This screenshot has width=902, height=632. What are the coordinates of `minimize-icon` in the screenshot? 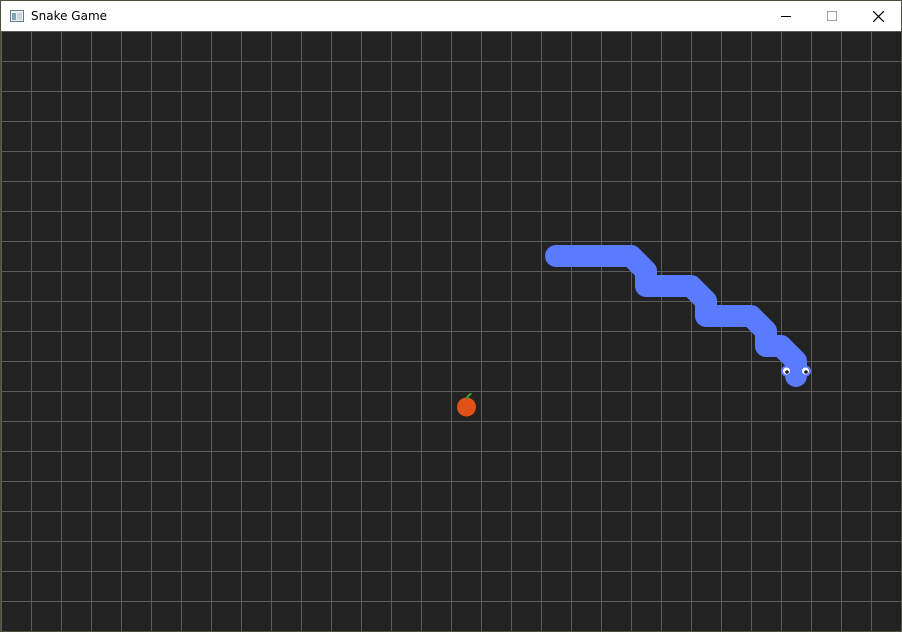 It's located at (786, 16).